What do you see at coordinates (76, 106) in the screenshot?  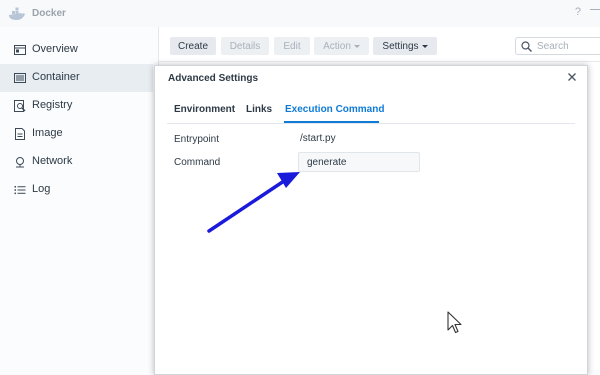 I see `sidebar-item-registry: Registry` at bounding box center [76, 106].